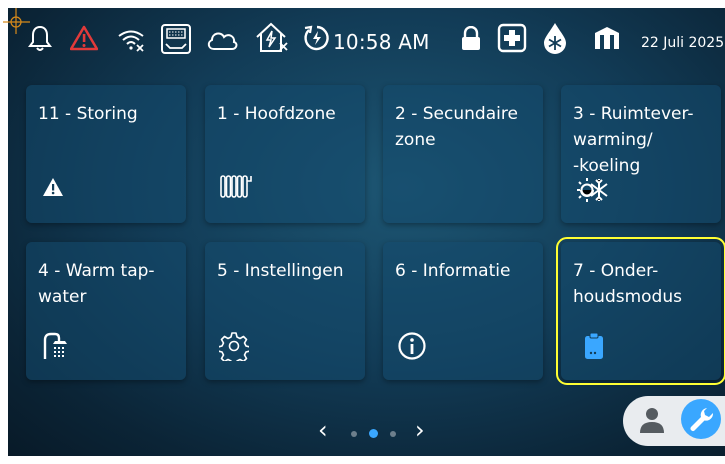  I want to click on date-label: 22 Juli 2025, so click(683, 43).